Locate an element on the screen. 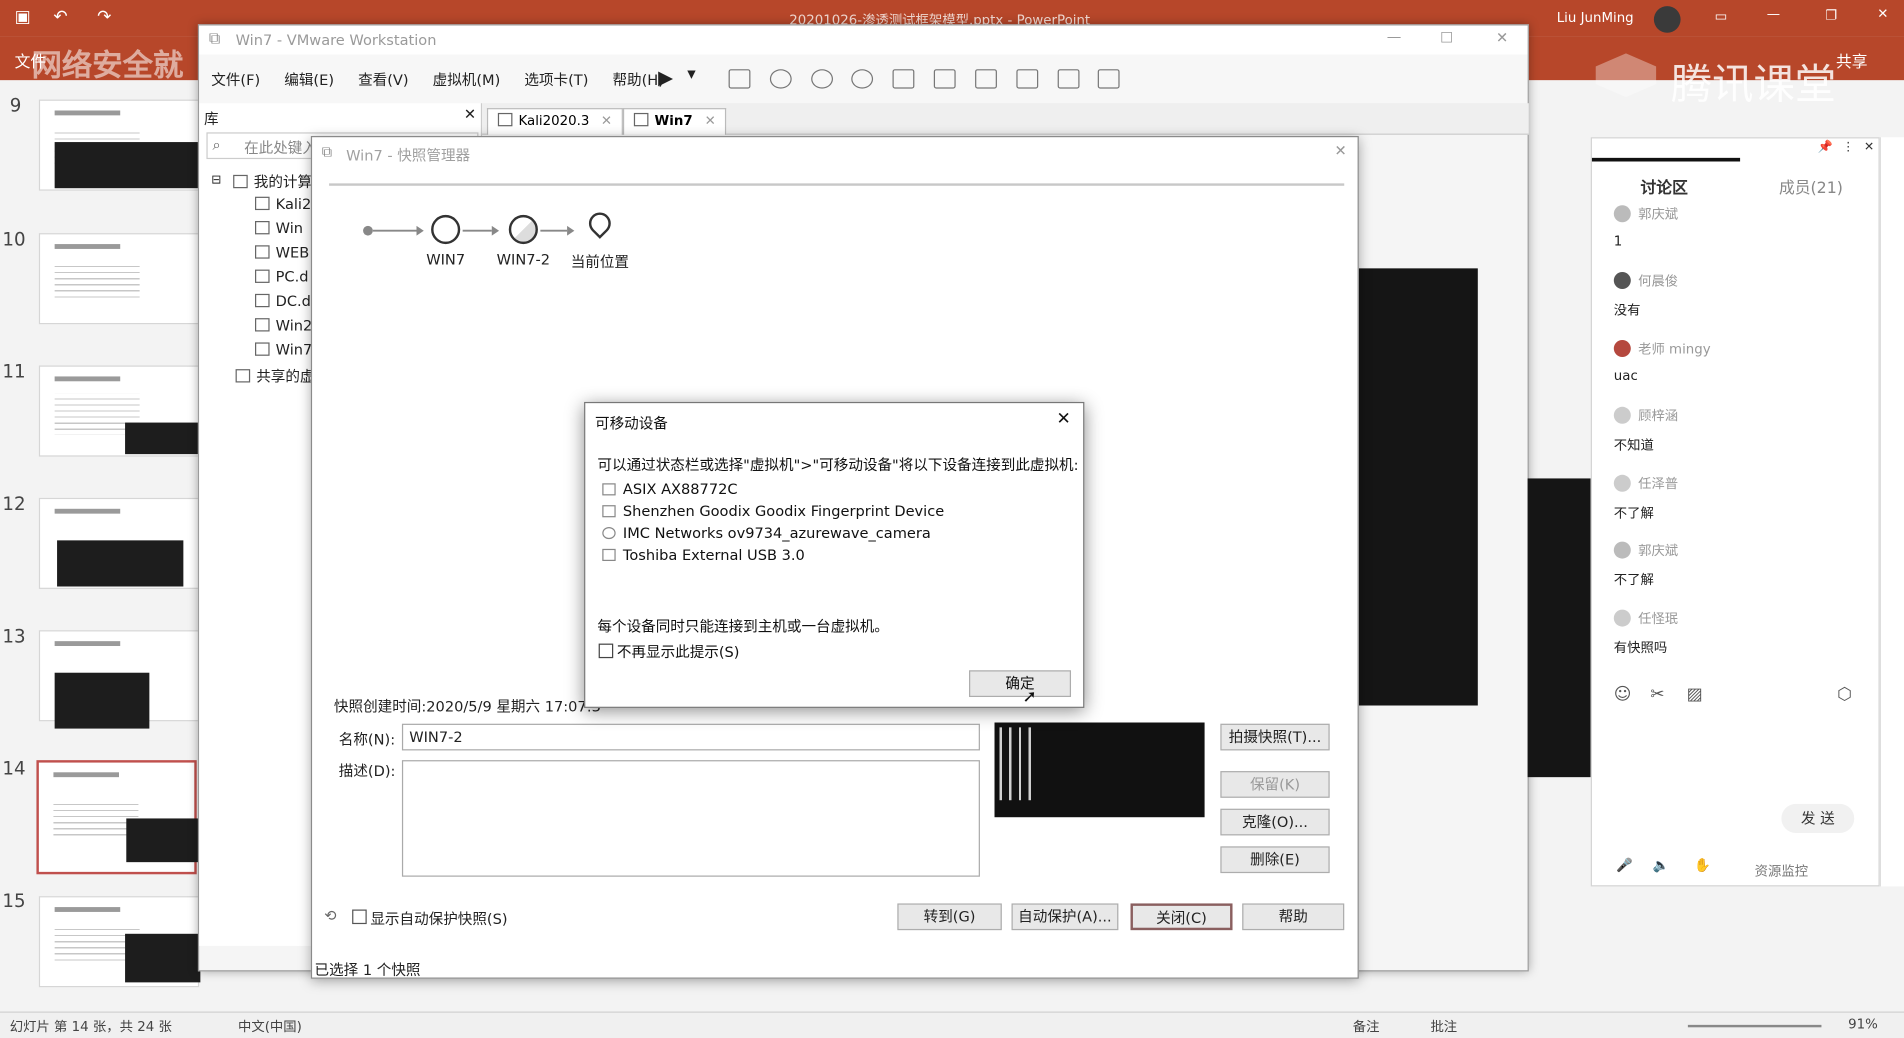  emoji-icon: ☺ is located at coordinates (1623, 694).